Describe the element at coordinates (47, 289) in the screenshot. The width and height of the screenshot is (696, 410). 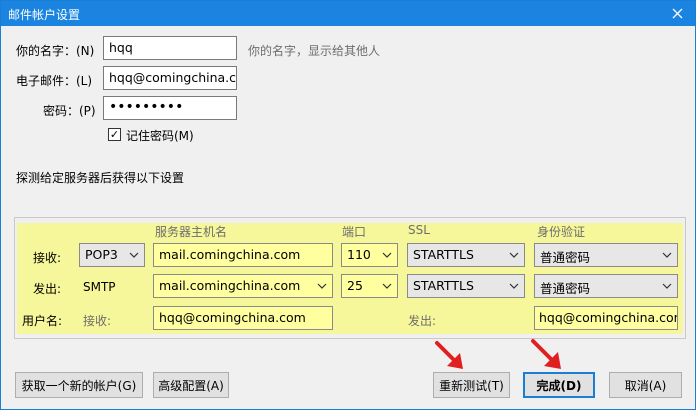
I see `outgoing-label: 发出:` at that location.